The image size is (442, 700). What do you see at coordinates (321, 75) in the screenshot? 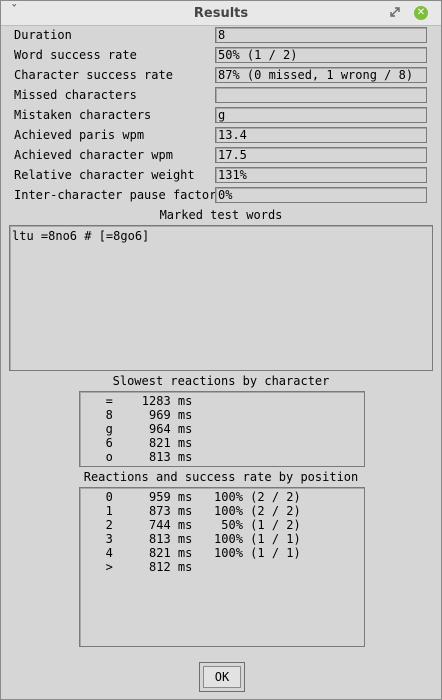
I see `char-success-value: 87% (0 missed, 1 wrong / 8)` at bounding box center [321, 75].